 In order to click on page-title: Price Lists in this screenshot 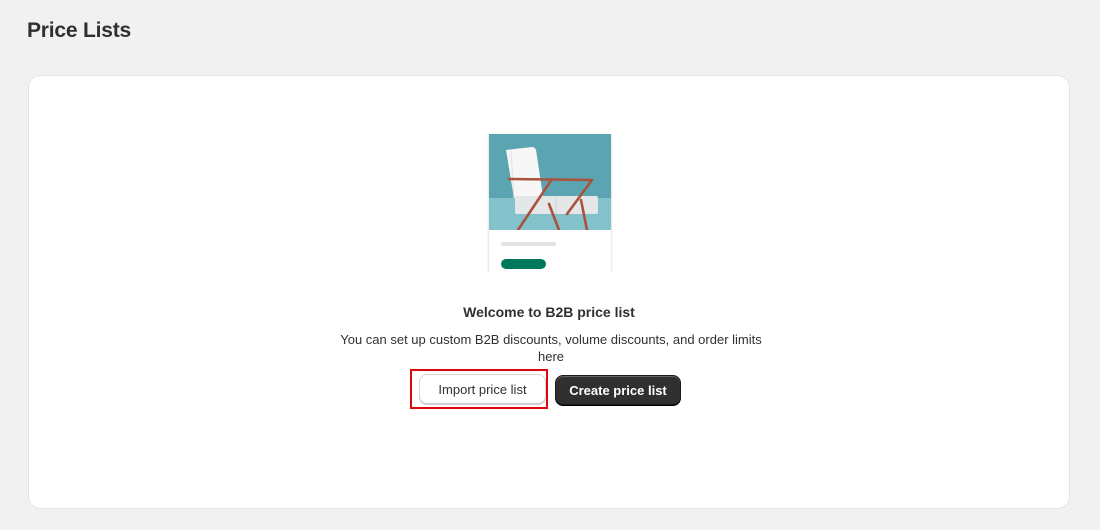, I will do `click(79, 30)`.